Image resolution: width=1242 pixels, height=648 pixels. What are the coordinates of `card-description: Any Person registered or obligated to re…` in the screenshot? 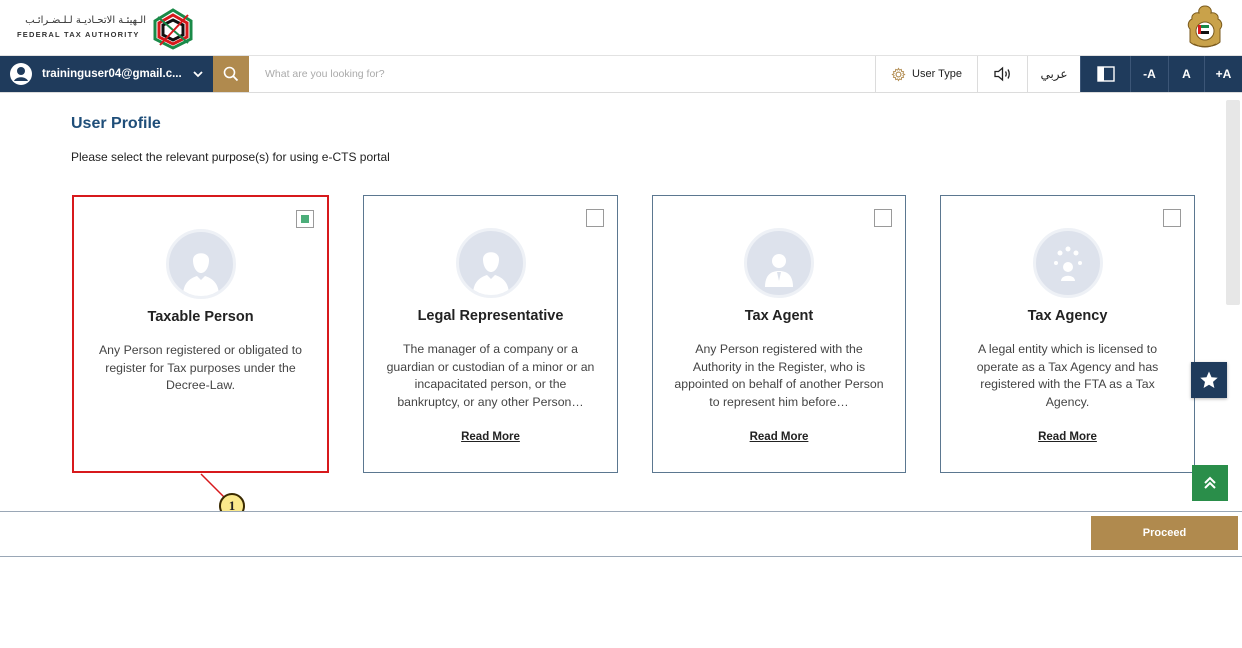 It's located at (200, 367).